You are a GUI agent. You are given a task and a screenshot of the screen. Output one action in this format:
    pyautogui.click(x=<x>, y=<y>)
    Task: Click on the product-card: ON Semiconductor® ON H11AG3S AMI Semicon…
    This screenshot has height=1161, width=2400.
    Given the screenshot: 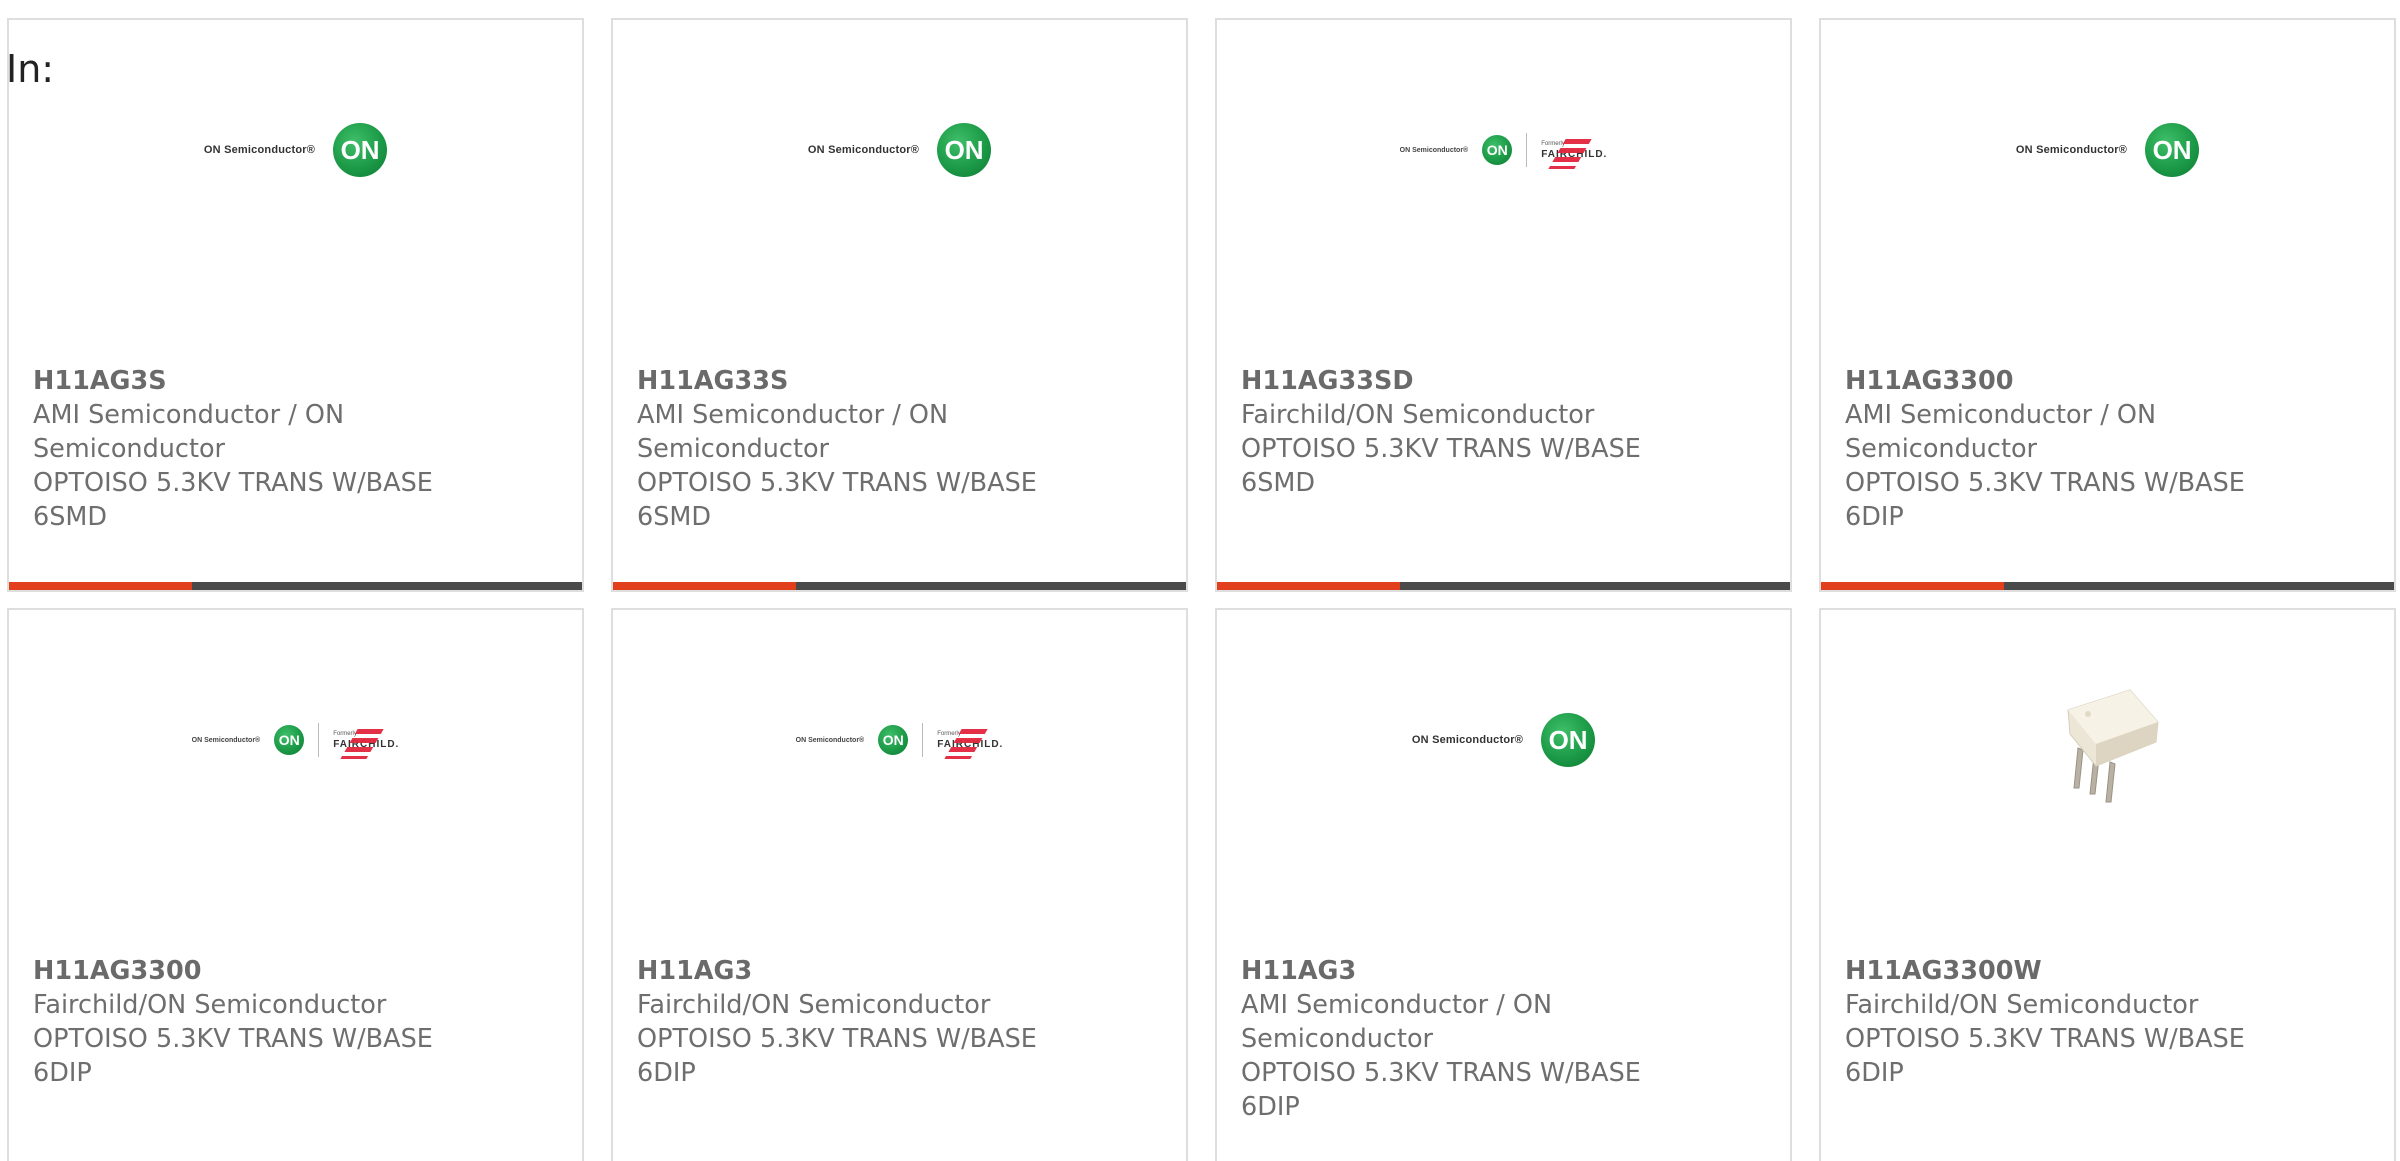 What is the action you would take?
    pyautogui.click(x=295, y=305)
    